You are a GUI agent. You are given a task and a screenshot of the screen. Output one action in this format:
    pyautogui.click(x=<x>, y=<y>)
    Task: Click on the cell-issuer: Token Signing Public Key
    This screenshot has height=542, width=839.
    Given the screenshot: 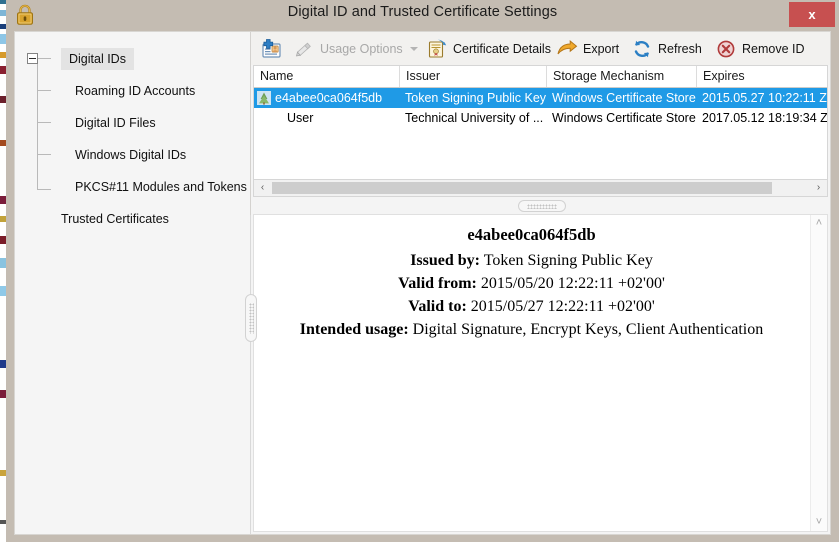 What is the action you would take?
    pyautogui.click(x=476, y=98)
    